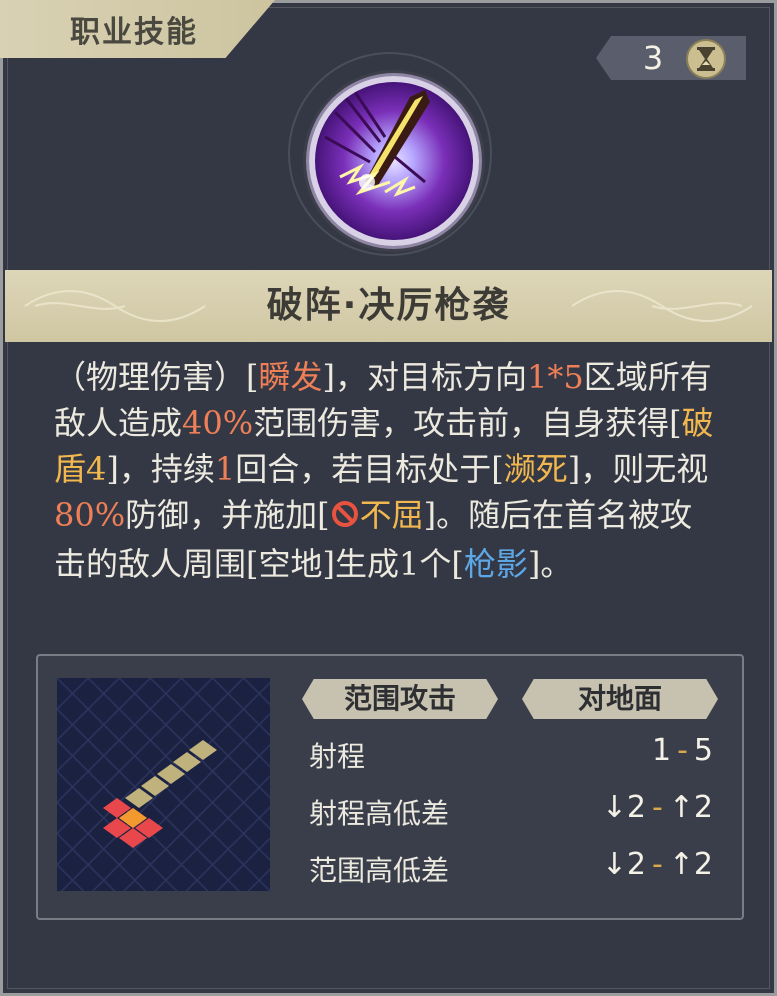 The width and height of the screenshot is (777, 996). I want to click on stat-value-area-height: ↓2- ↑2, so click(657, 864).